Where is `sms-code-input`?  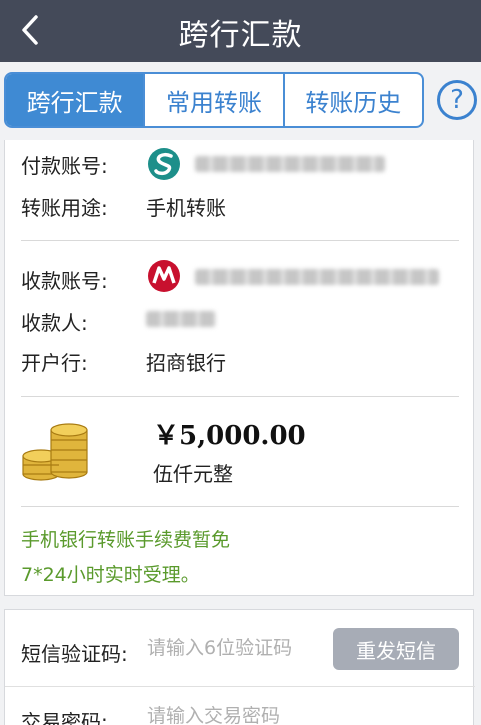 sms-code-input is located at coordinates (237, 648).